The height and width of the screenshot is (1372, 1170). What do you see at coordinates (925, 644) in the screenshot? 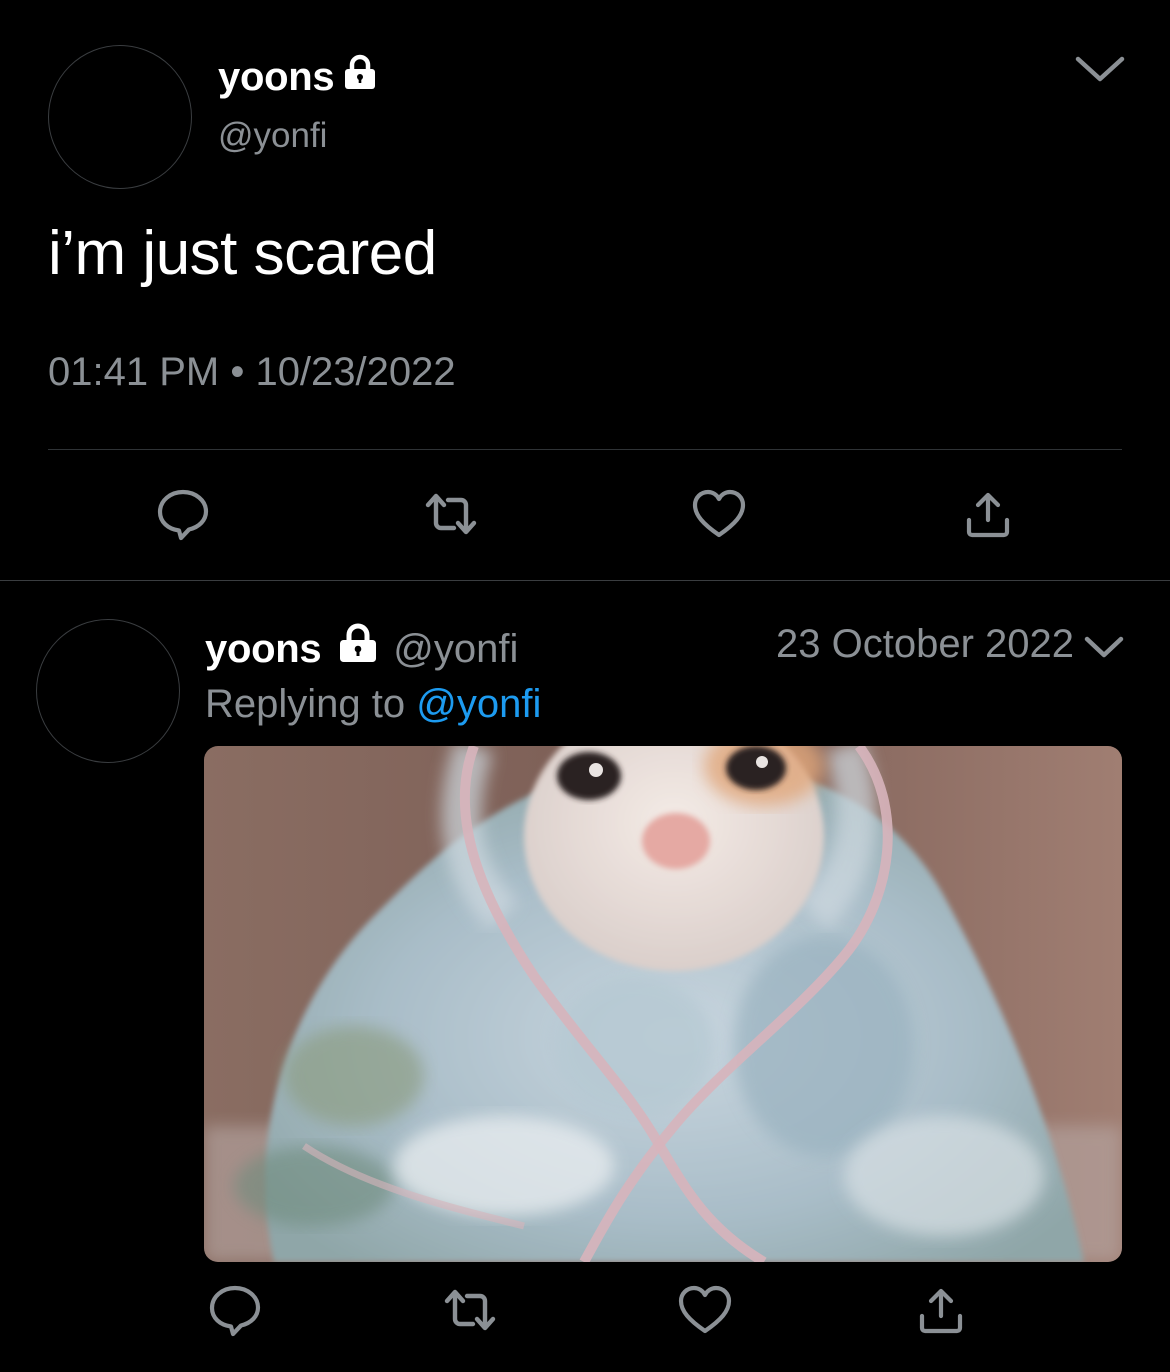
I see `reply-date: 23 October 2022` at bounding box center [925, 644].